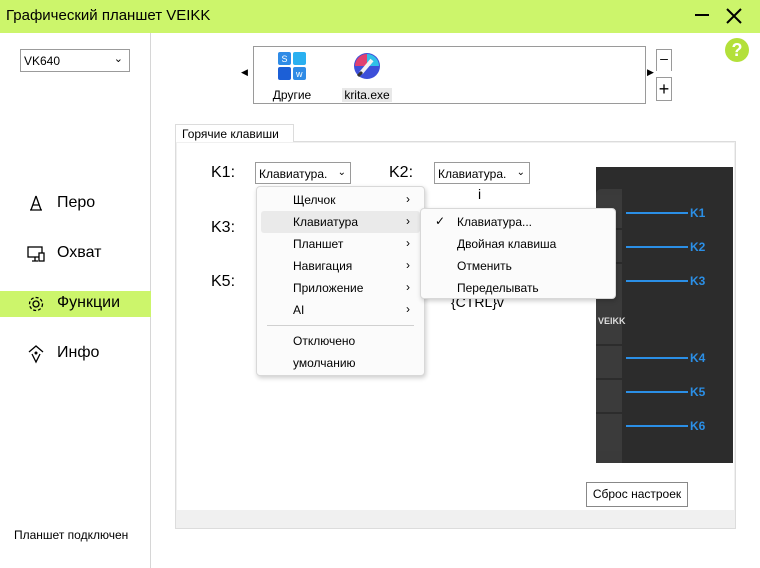  Describe the element at coordinates (314, 200) in the screenshot. I see `menu-item-label: Щелчок` at that location.